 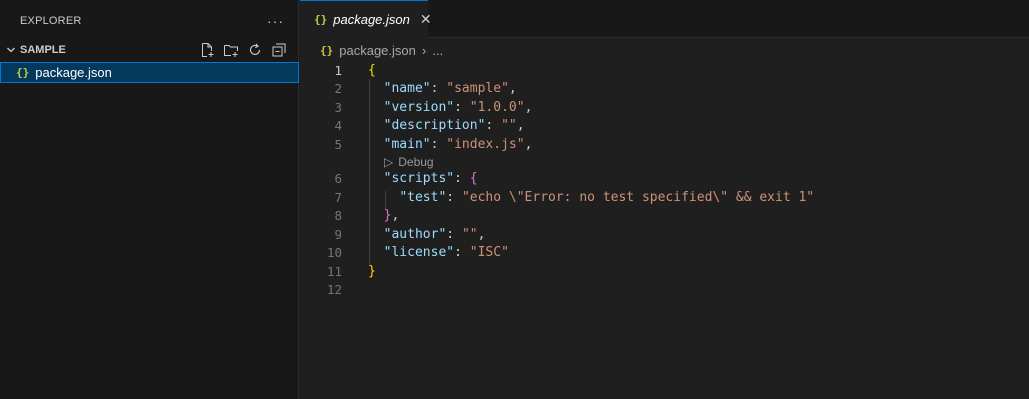 I want to click on folder-section-header: SAMPLE, so click(x=149, y=50).